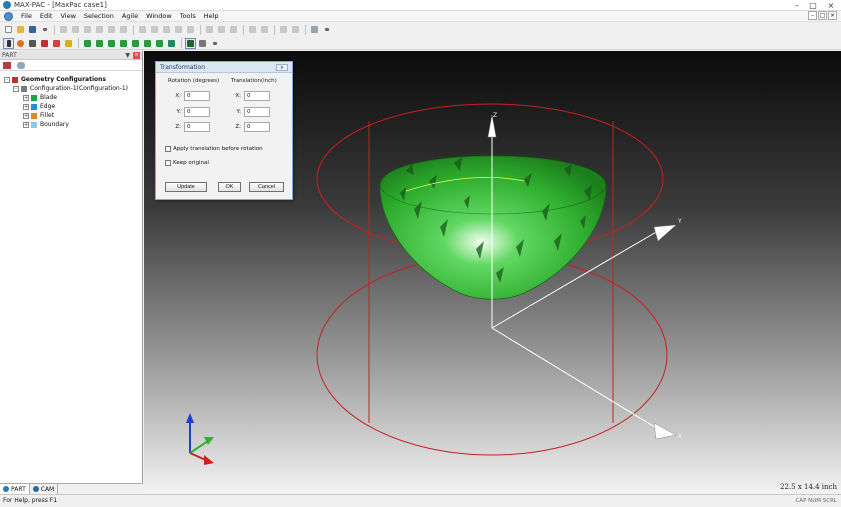 The height and width of the screenshot is (507, 841). I want to click on mirror-icon, so click(178, 29).